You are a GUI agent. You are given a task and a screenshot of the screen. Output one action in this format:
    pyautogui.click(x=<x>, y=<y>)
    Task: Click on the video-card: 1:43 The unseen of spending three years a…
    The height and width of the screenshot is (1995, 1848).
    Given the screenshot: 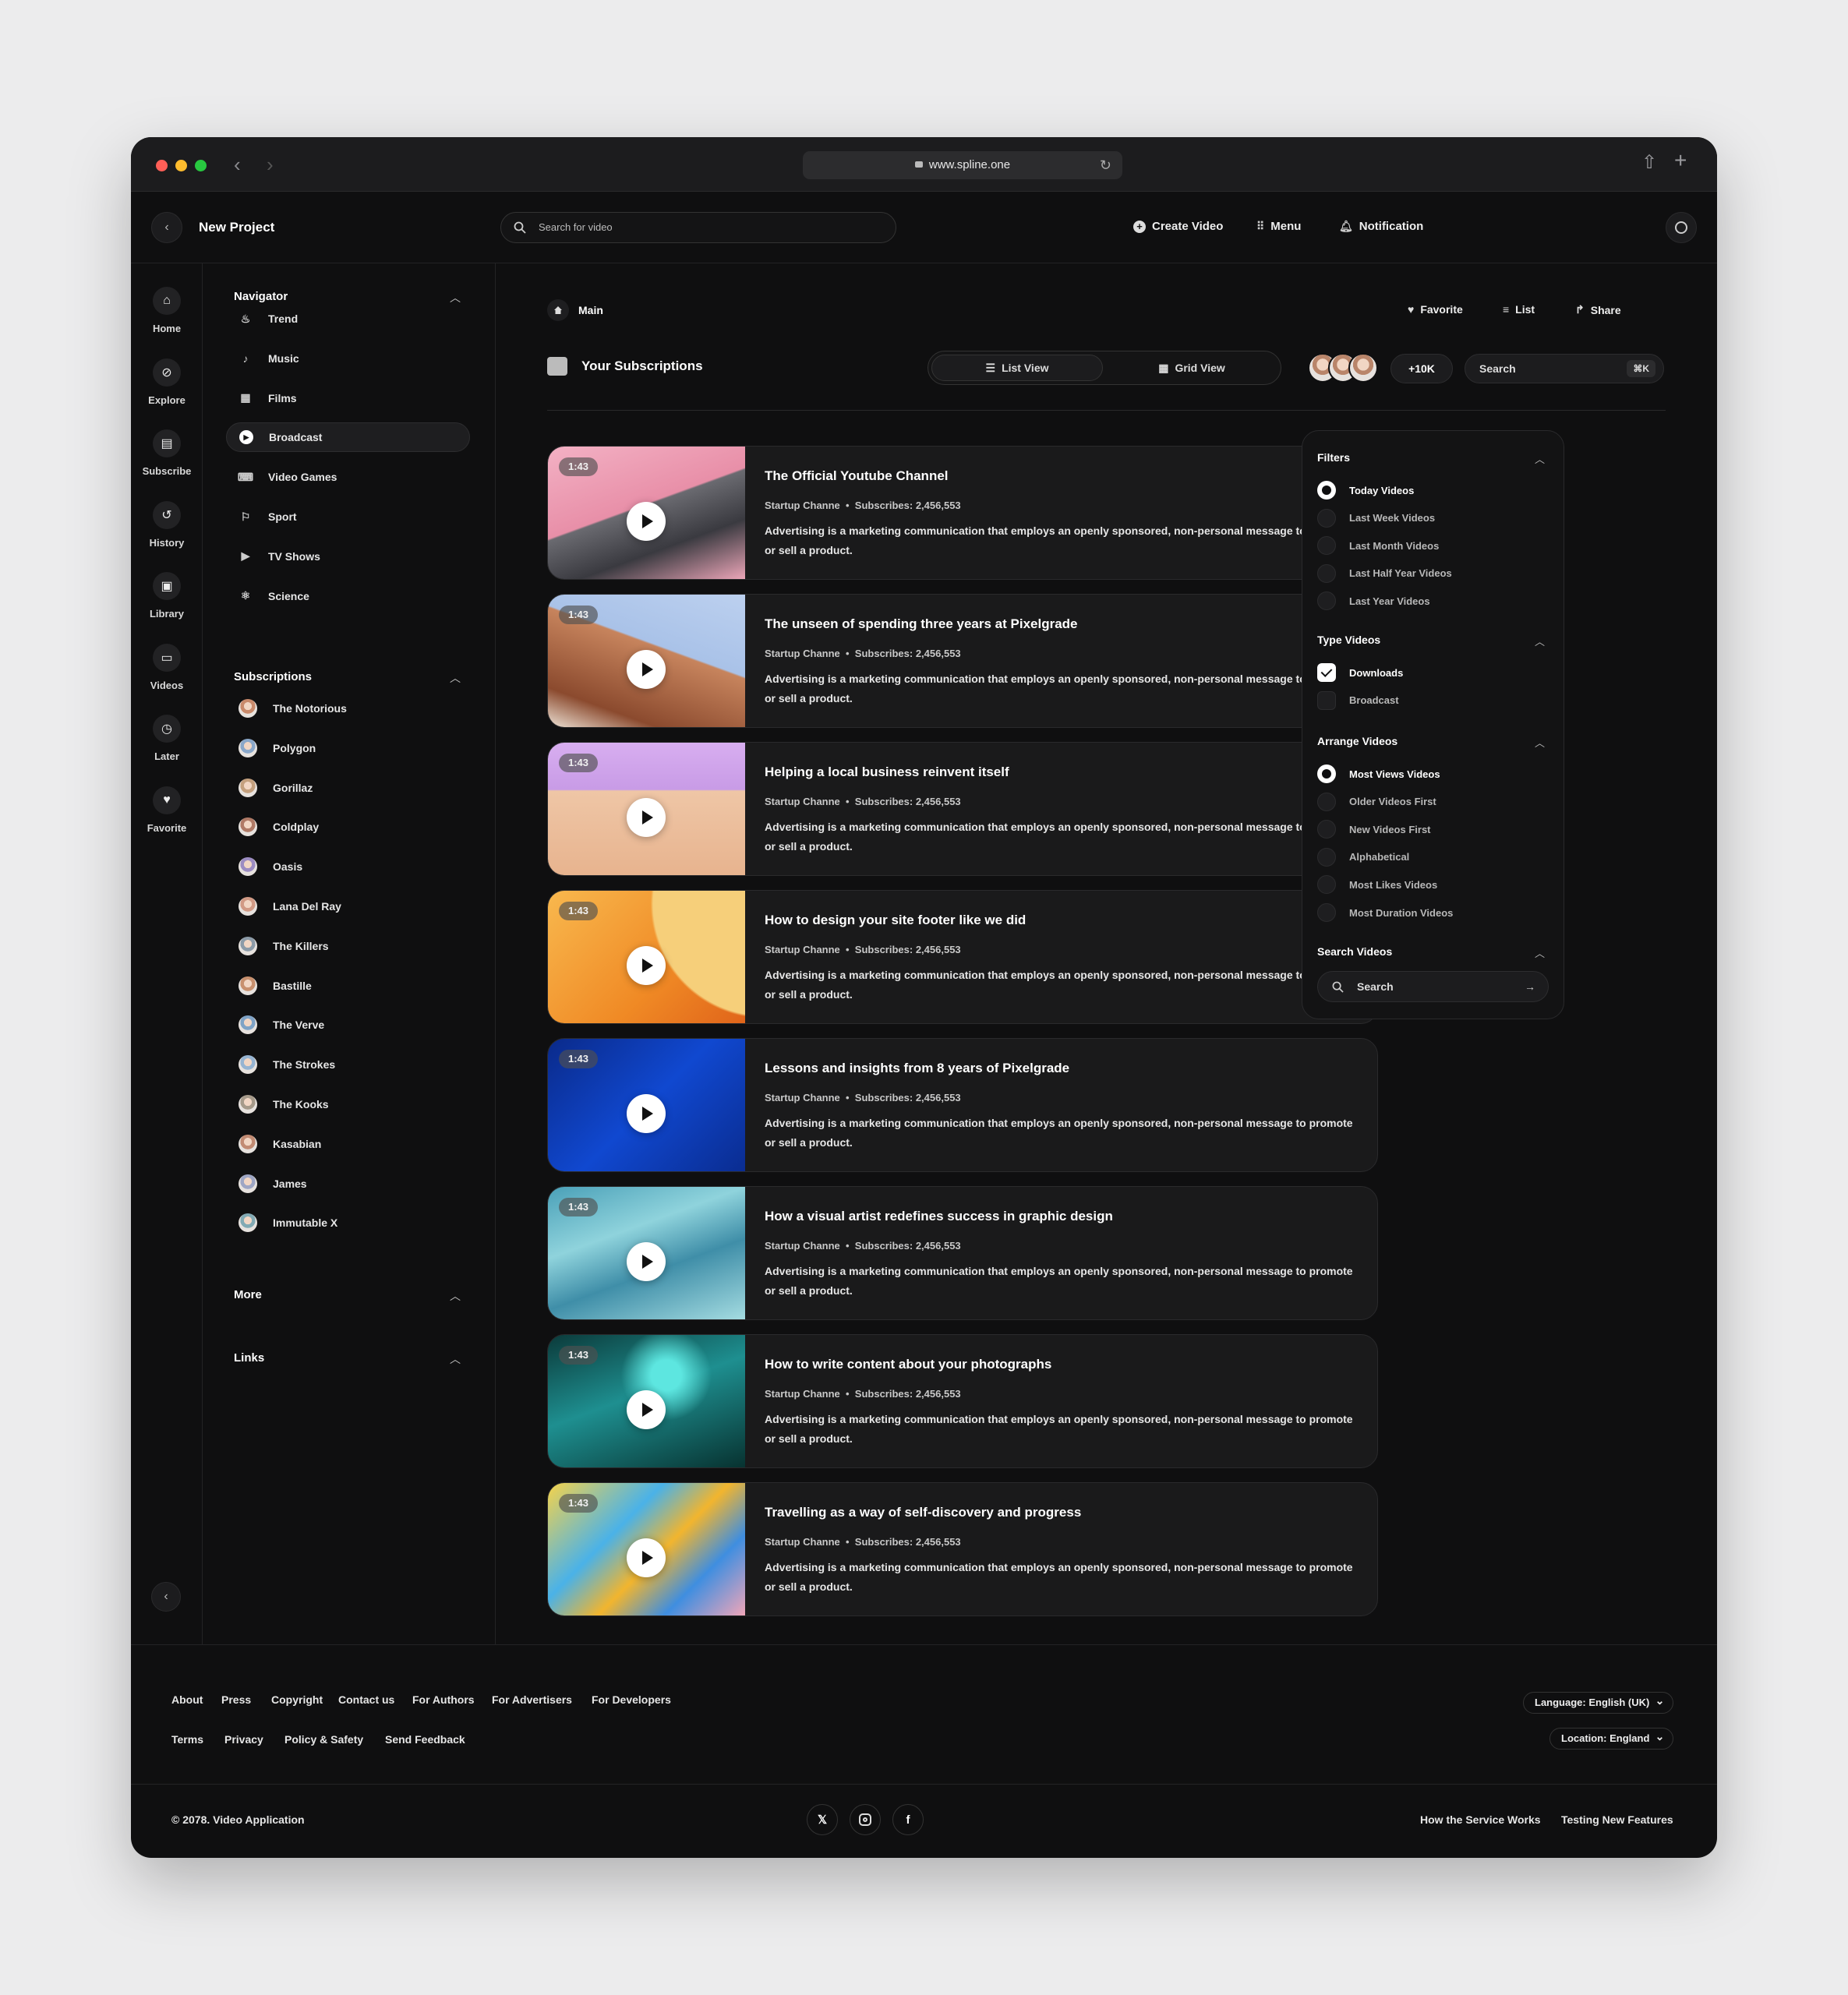 What is the action you would take?
    pyautogui.click(x=962, y=661)
    